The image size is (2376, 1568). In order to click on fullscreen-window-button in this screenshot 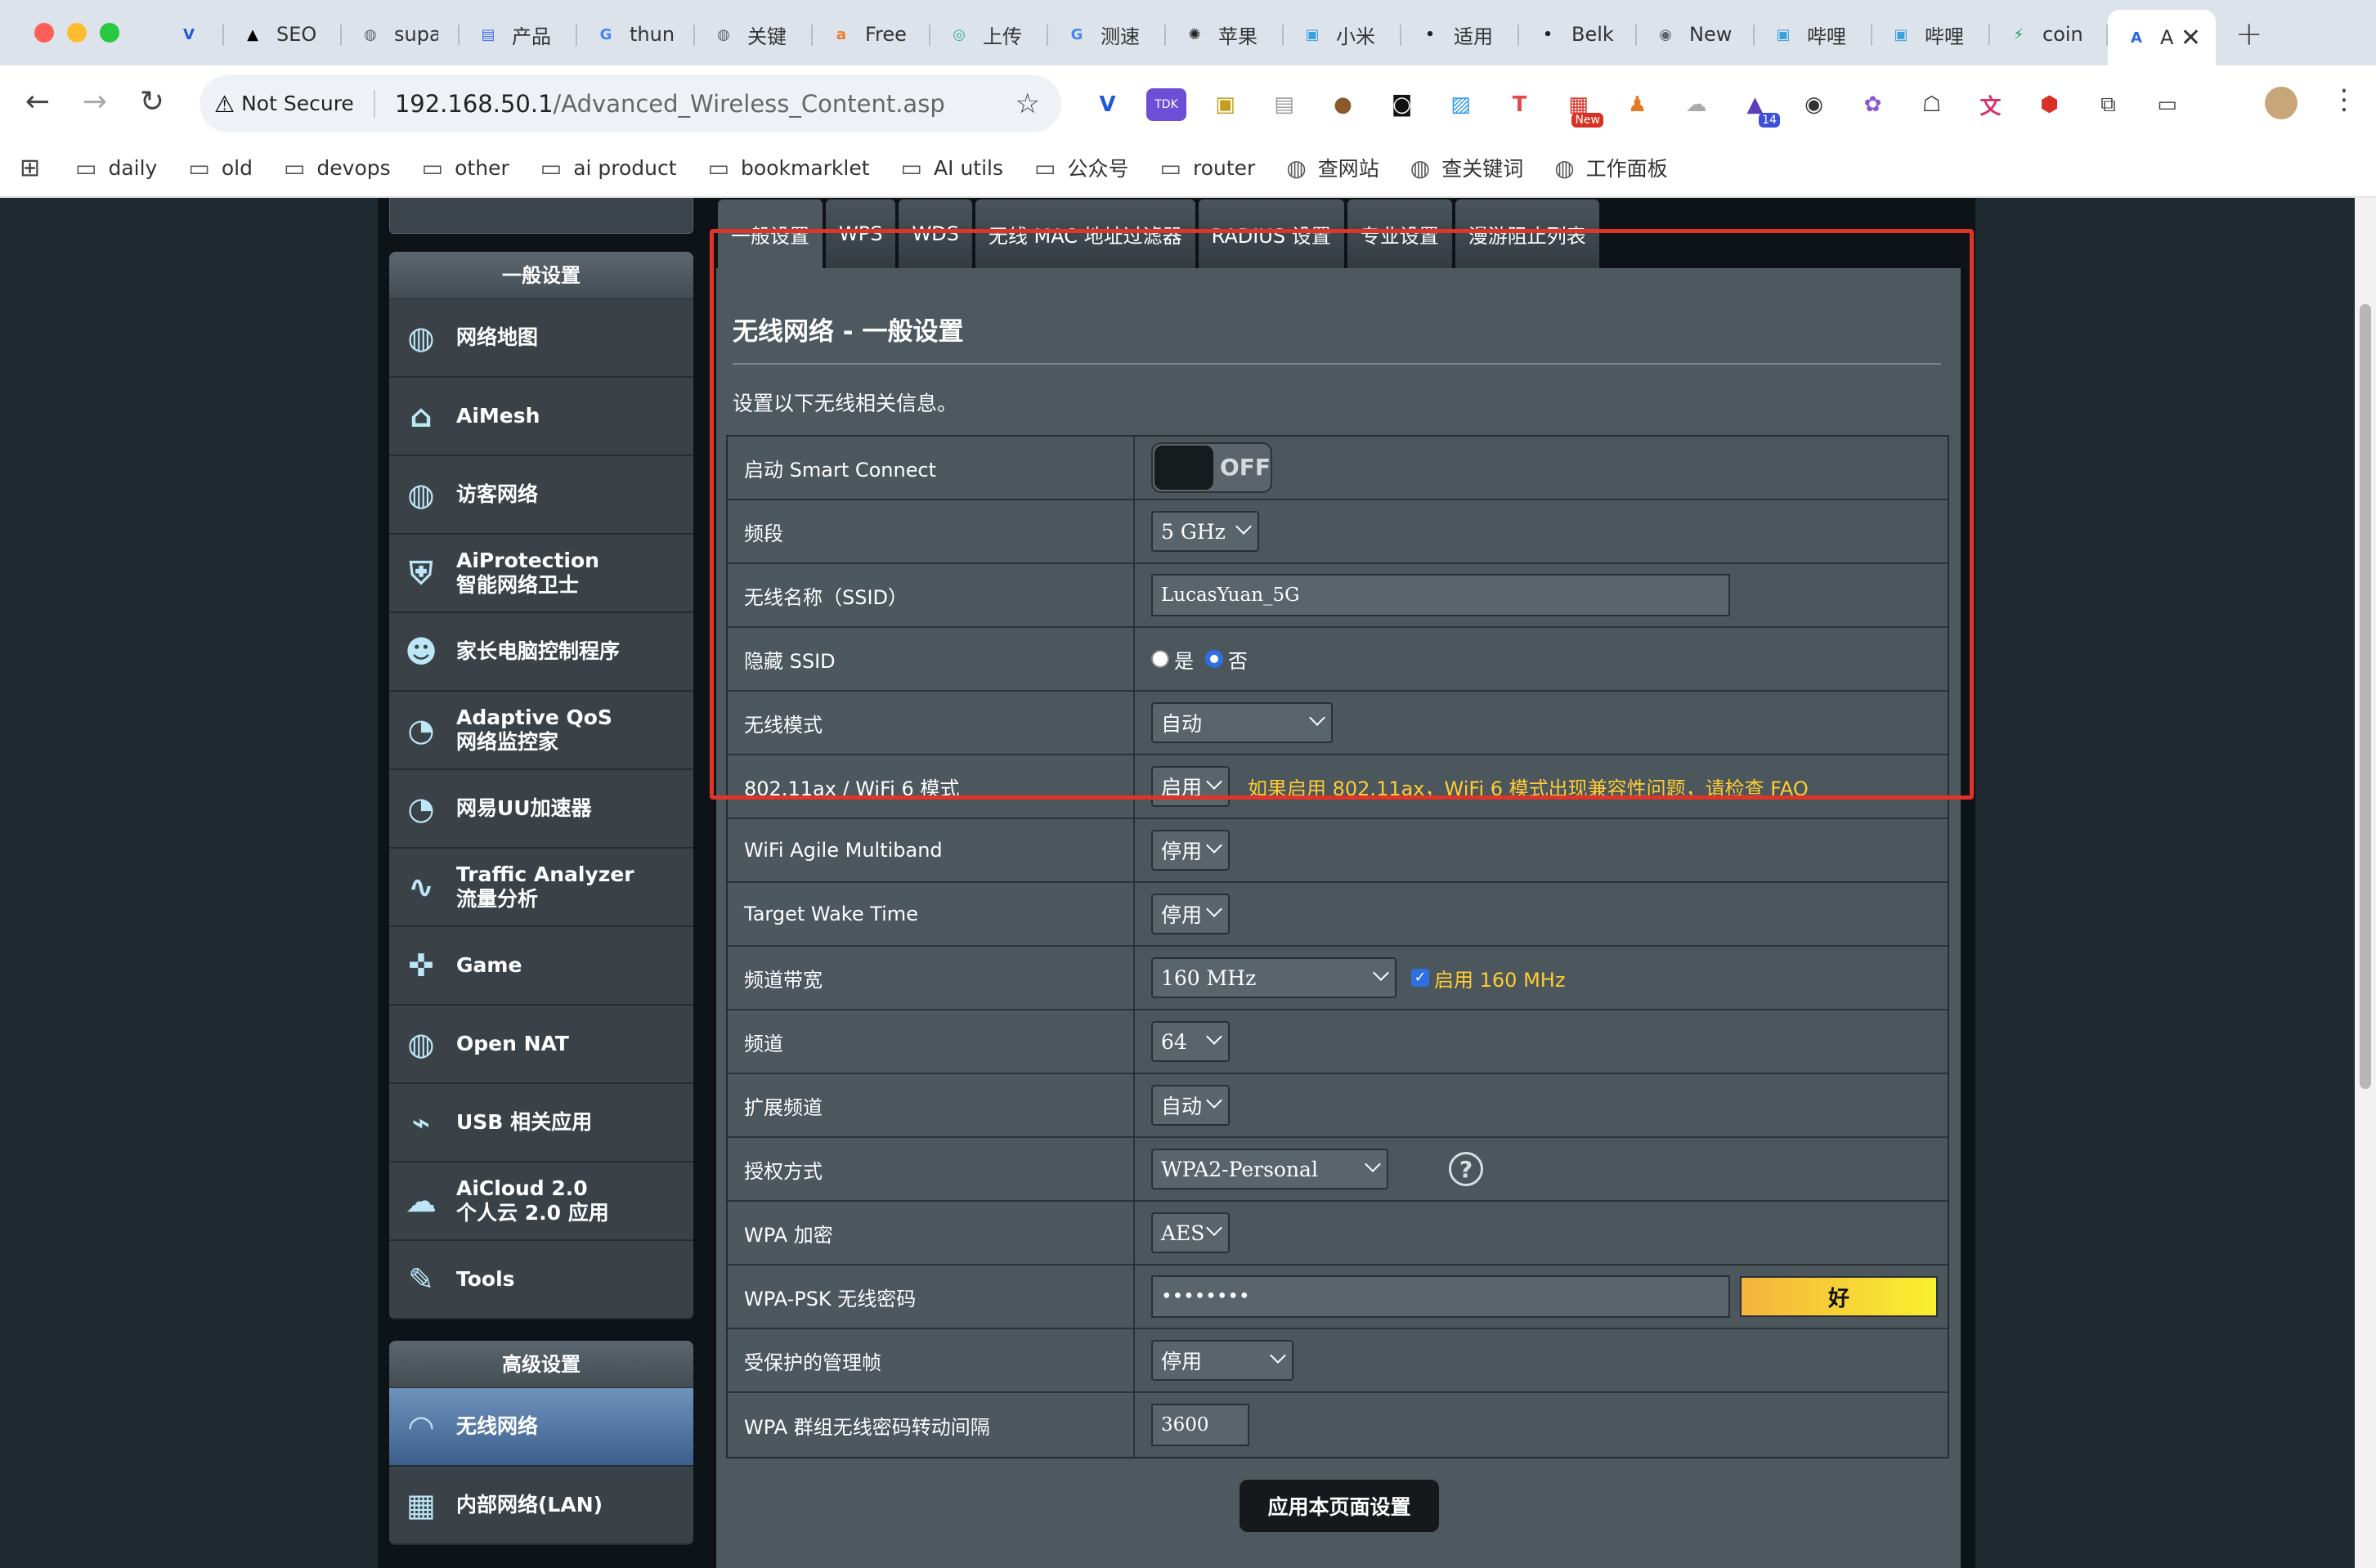, I will do `click(109, 33)`.